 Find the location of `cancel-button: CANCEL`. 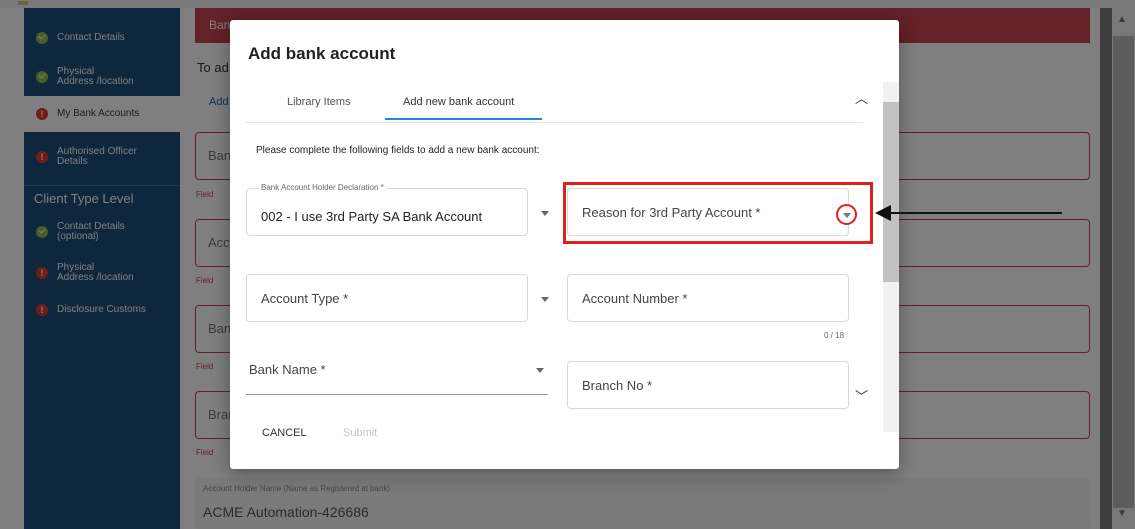

cancel-button: CANCEL is located at coordinates (284, 433).